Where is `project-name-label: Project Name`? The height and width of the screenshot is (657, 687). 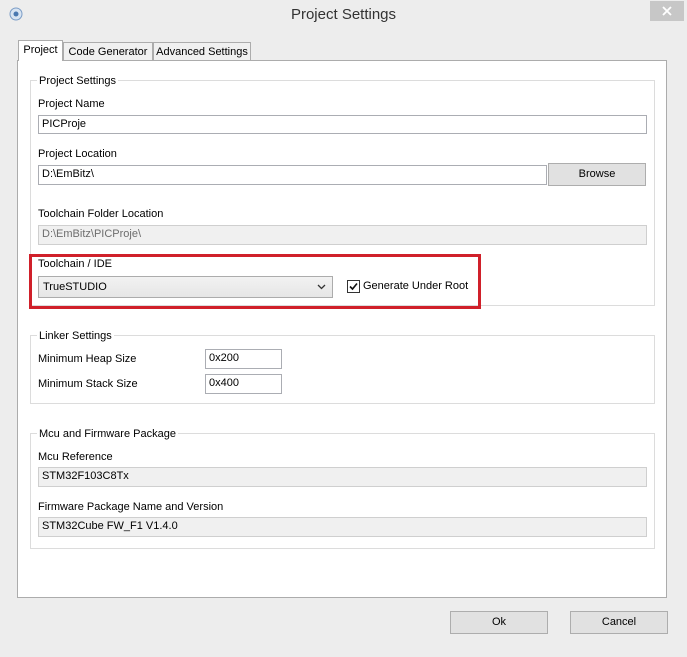 project-name-label: Project Name is located at coordinates (71, 104).